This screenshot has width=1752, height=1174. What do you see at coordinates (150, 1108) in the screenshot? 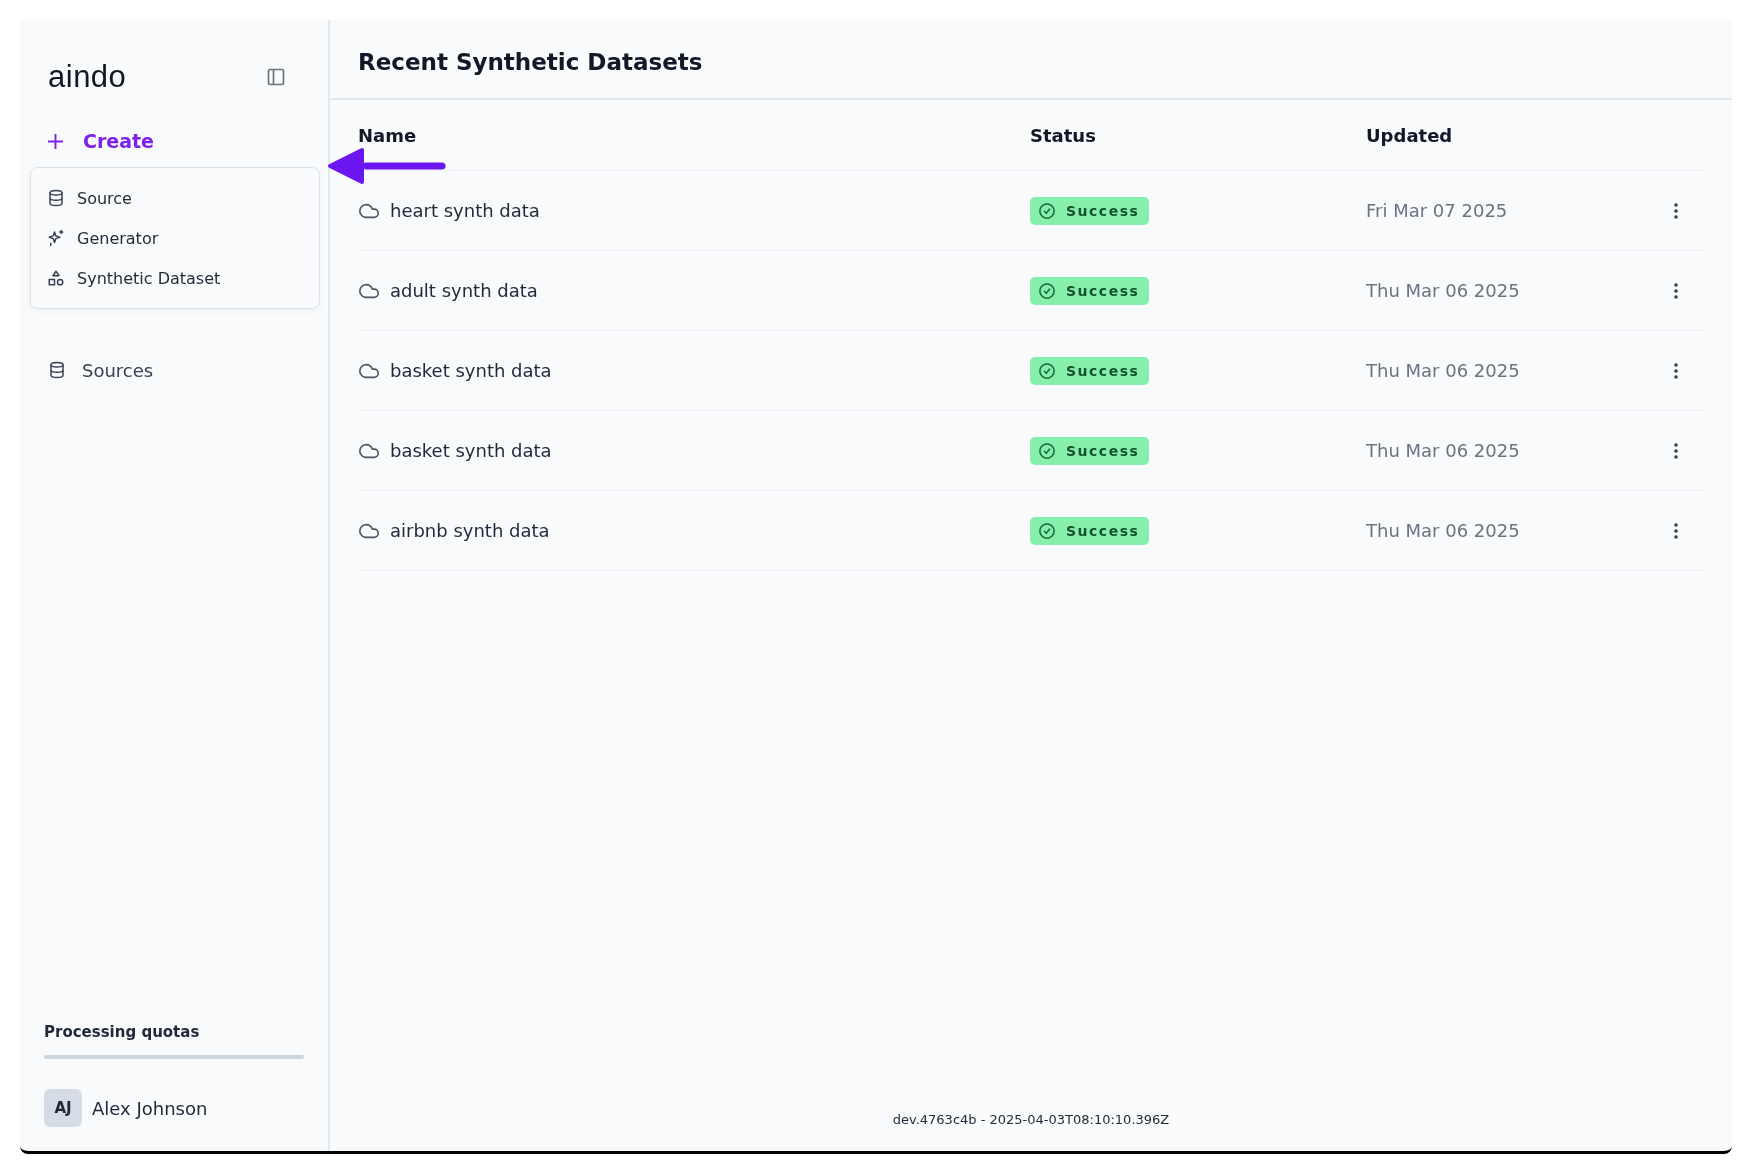
I see `user-name: Alex Johnson` at bounding box center [150, 1108].